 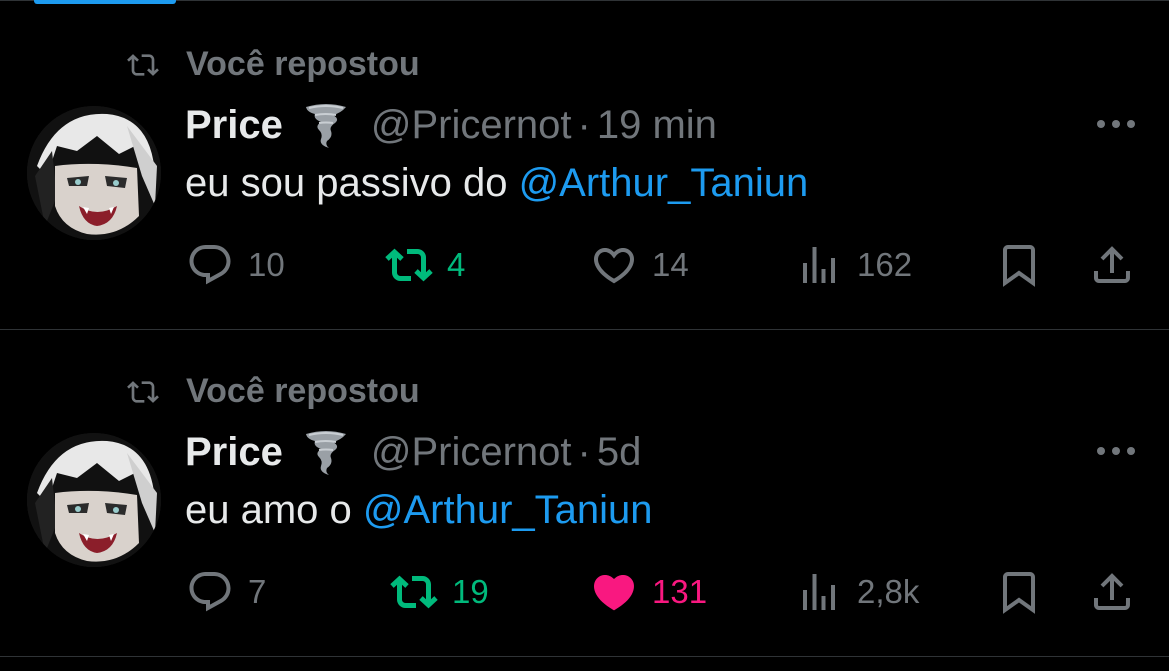 I want to click on tweet-text-body: eu sou passivo do, so click(x=352, y=183).